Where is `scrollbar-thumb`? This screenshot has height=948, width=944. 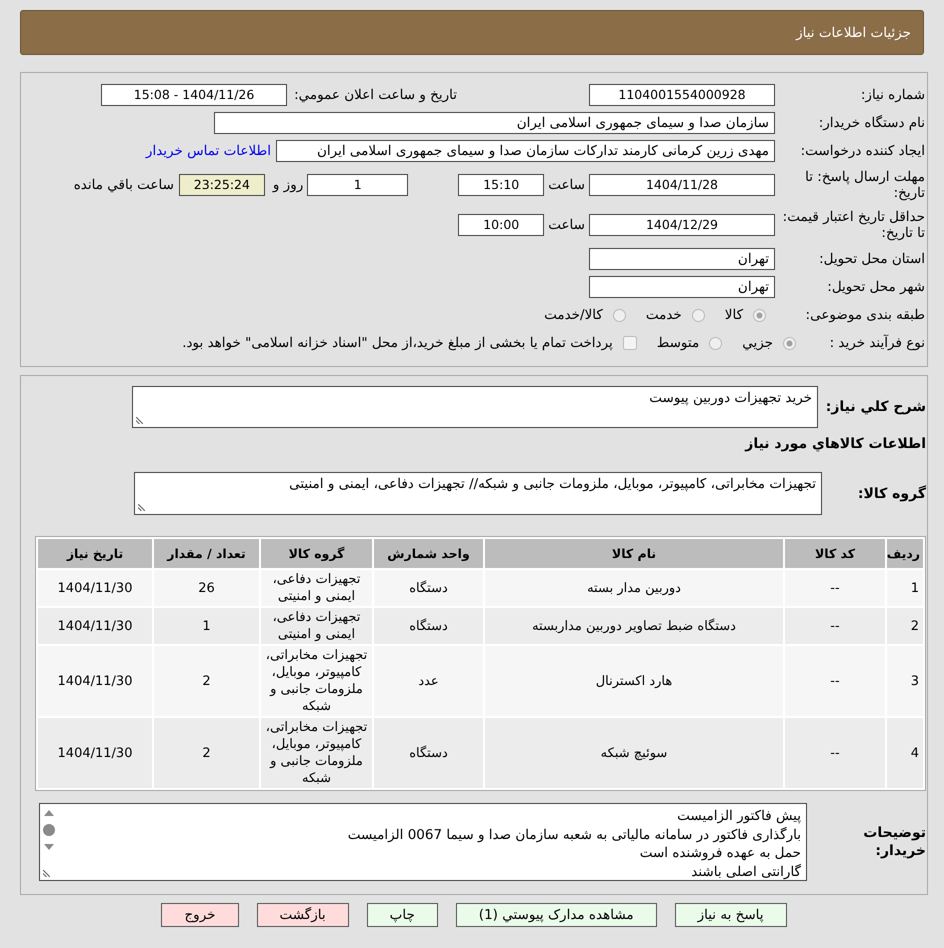
scrollbar-thumb is located at coordinates (49, 830).